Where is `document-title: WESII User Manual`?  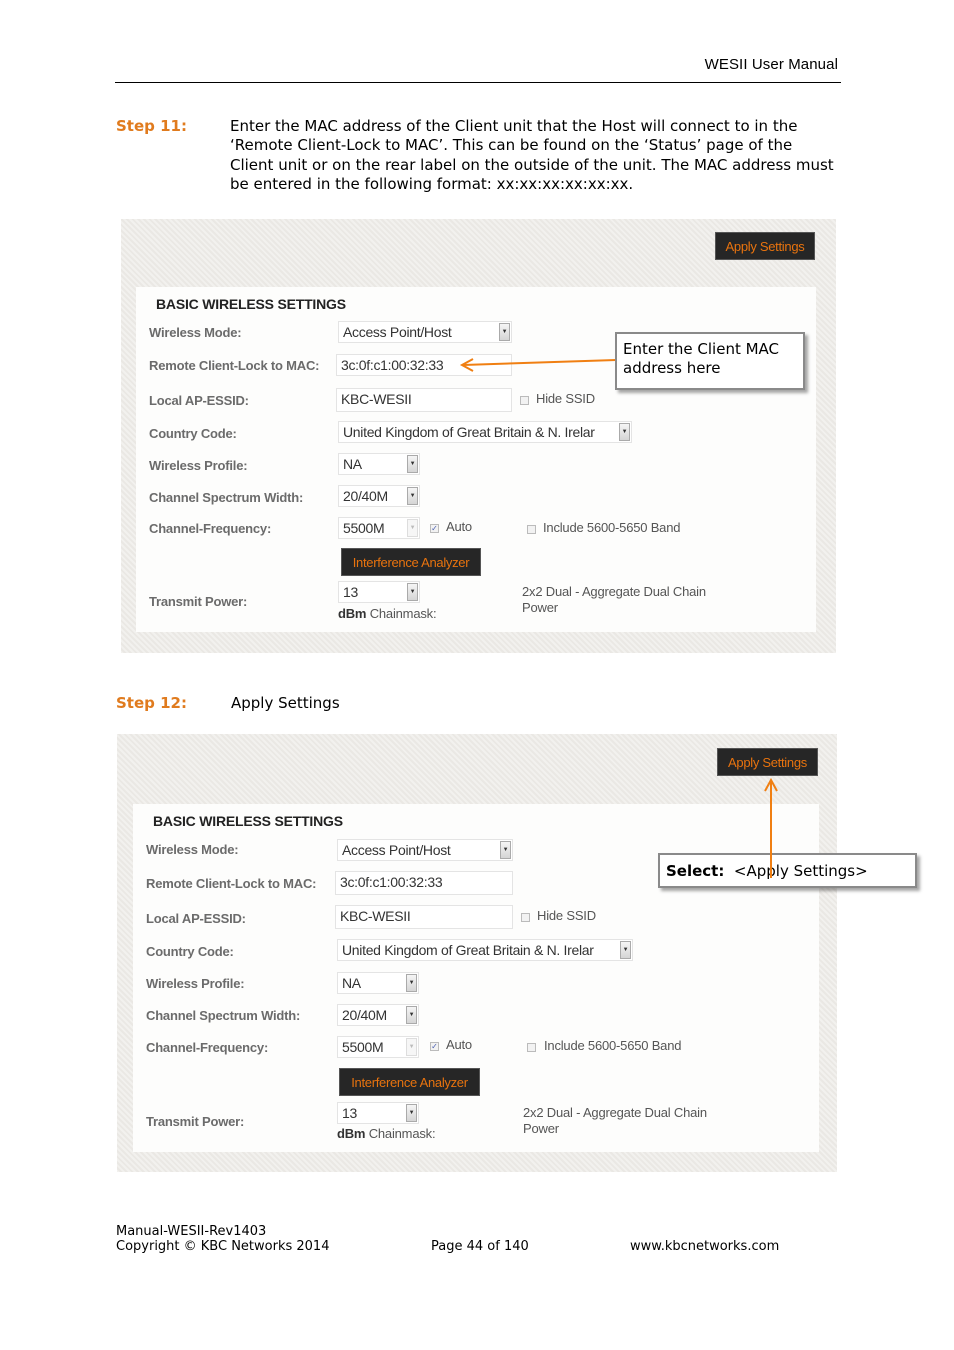 document-title: WESII User Manual is located at coordinates (771, 64).